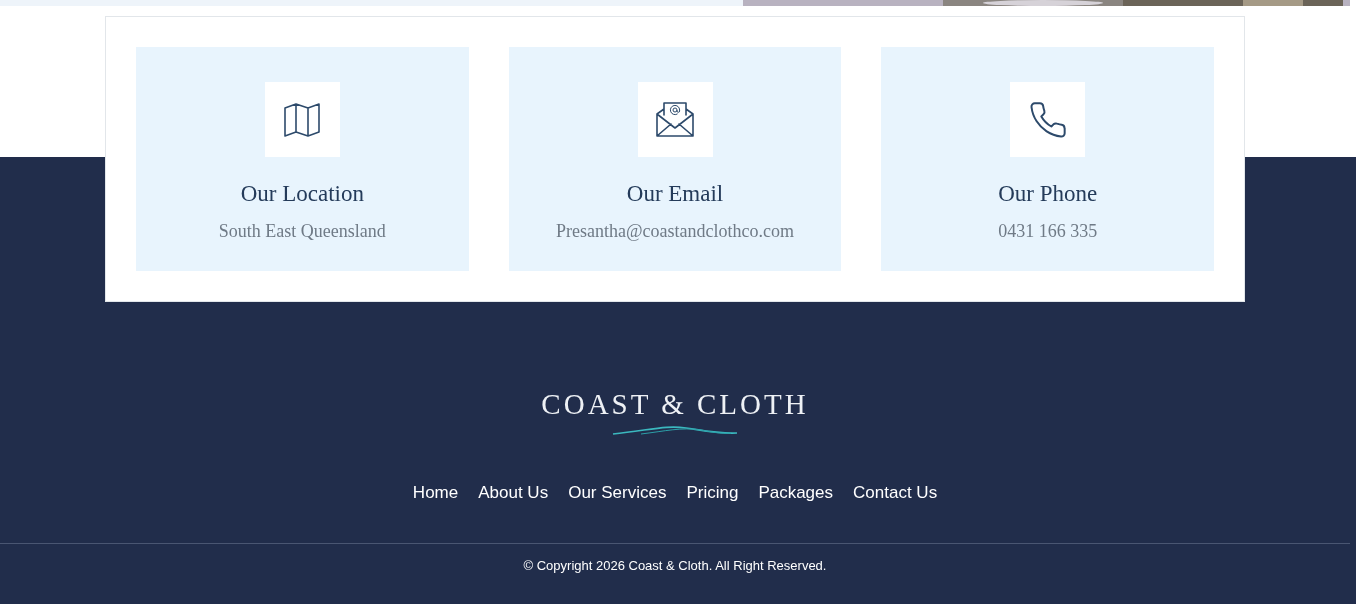  What do you see at coordinates (895, 493) in the screenshot?
I see `footer-nav-link: Contact Us` at bounding box center [895, 493].